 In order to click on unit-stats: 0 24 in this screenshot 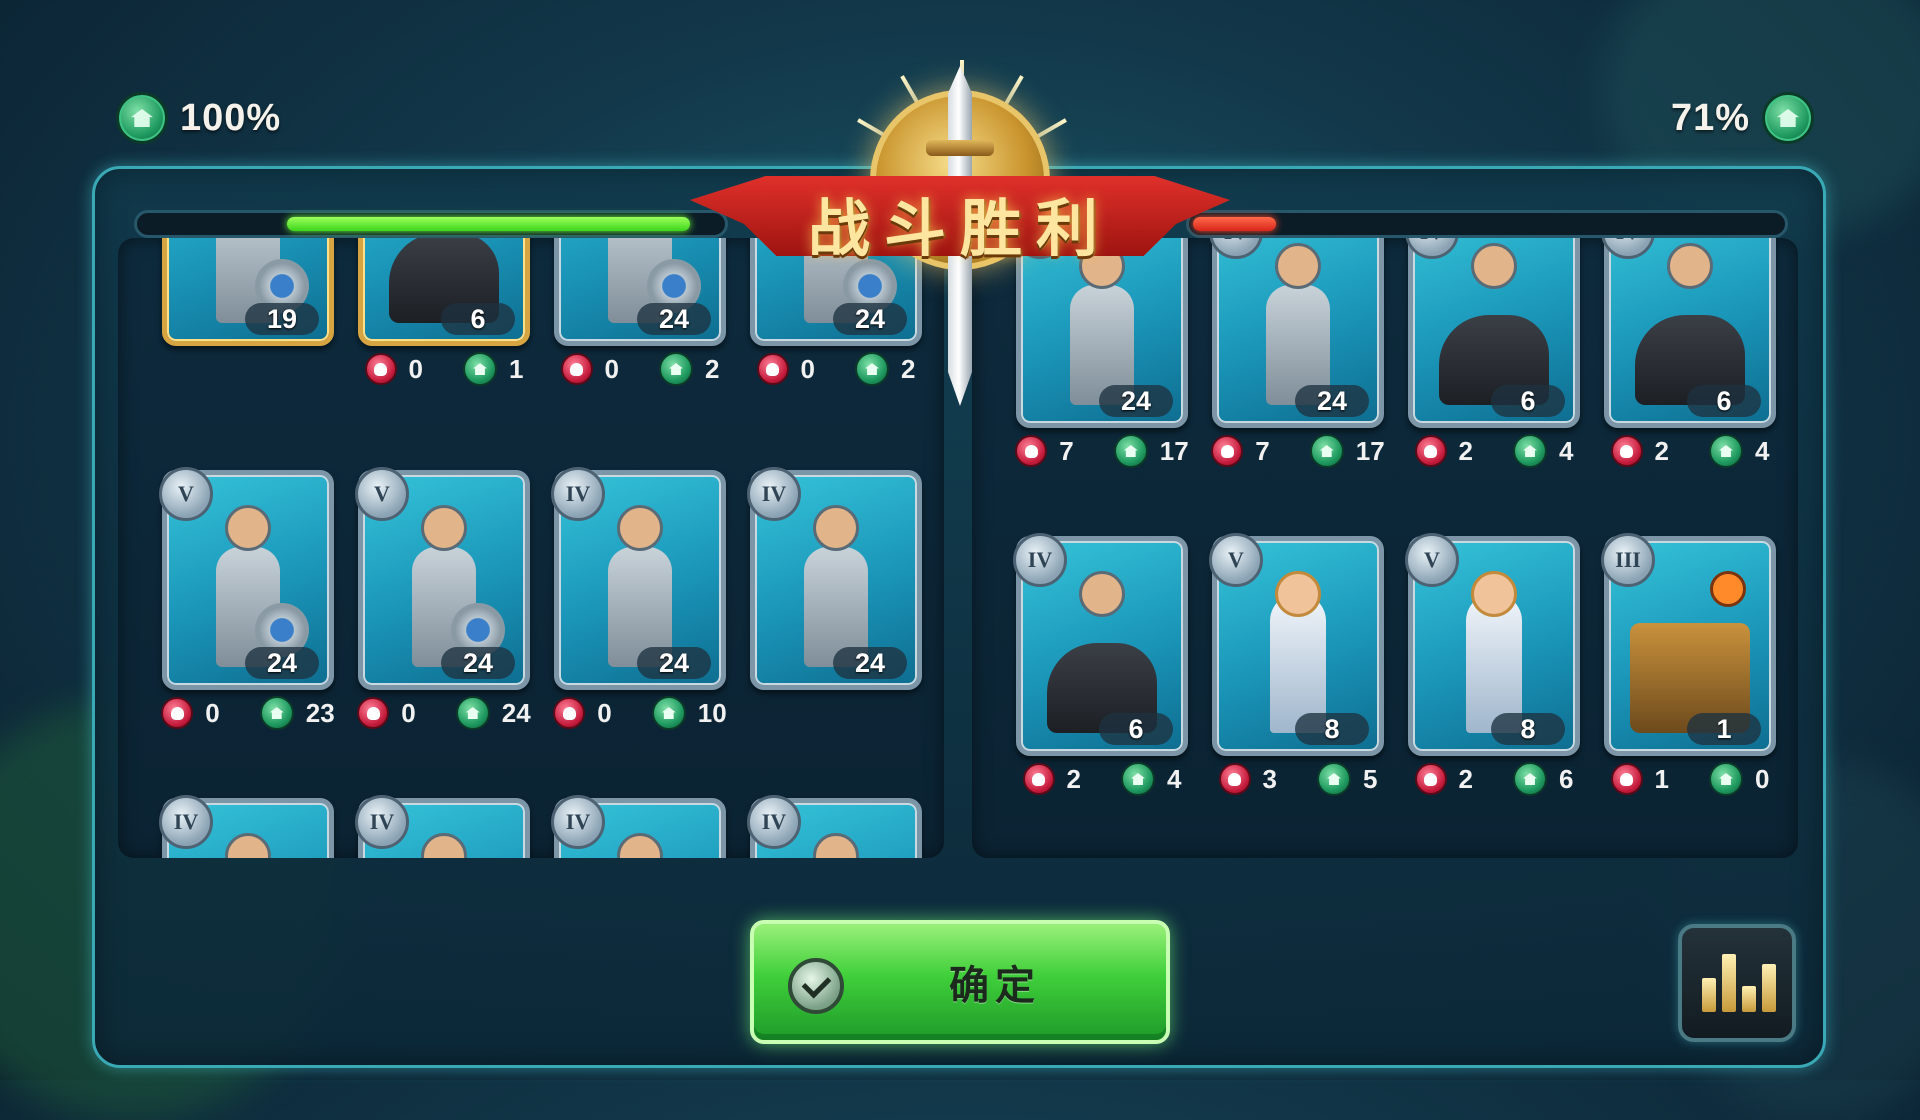, I will do `click(444, 713)`.